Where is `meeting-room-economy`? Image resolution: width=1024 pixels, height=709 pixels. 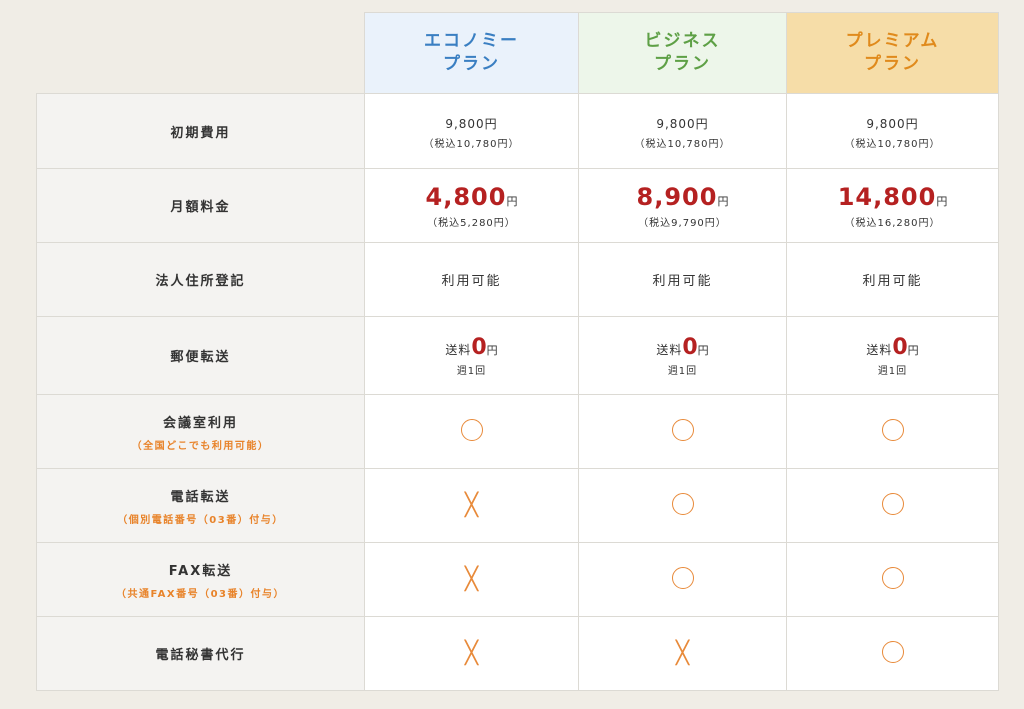 meeting-room-economy is located at coordinates (471, 431).